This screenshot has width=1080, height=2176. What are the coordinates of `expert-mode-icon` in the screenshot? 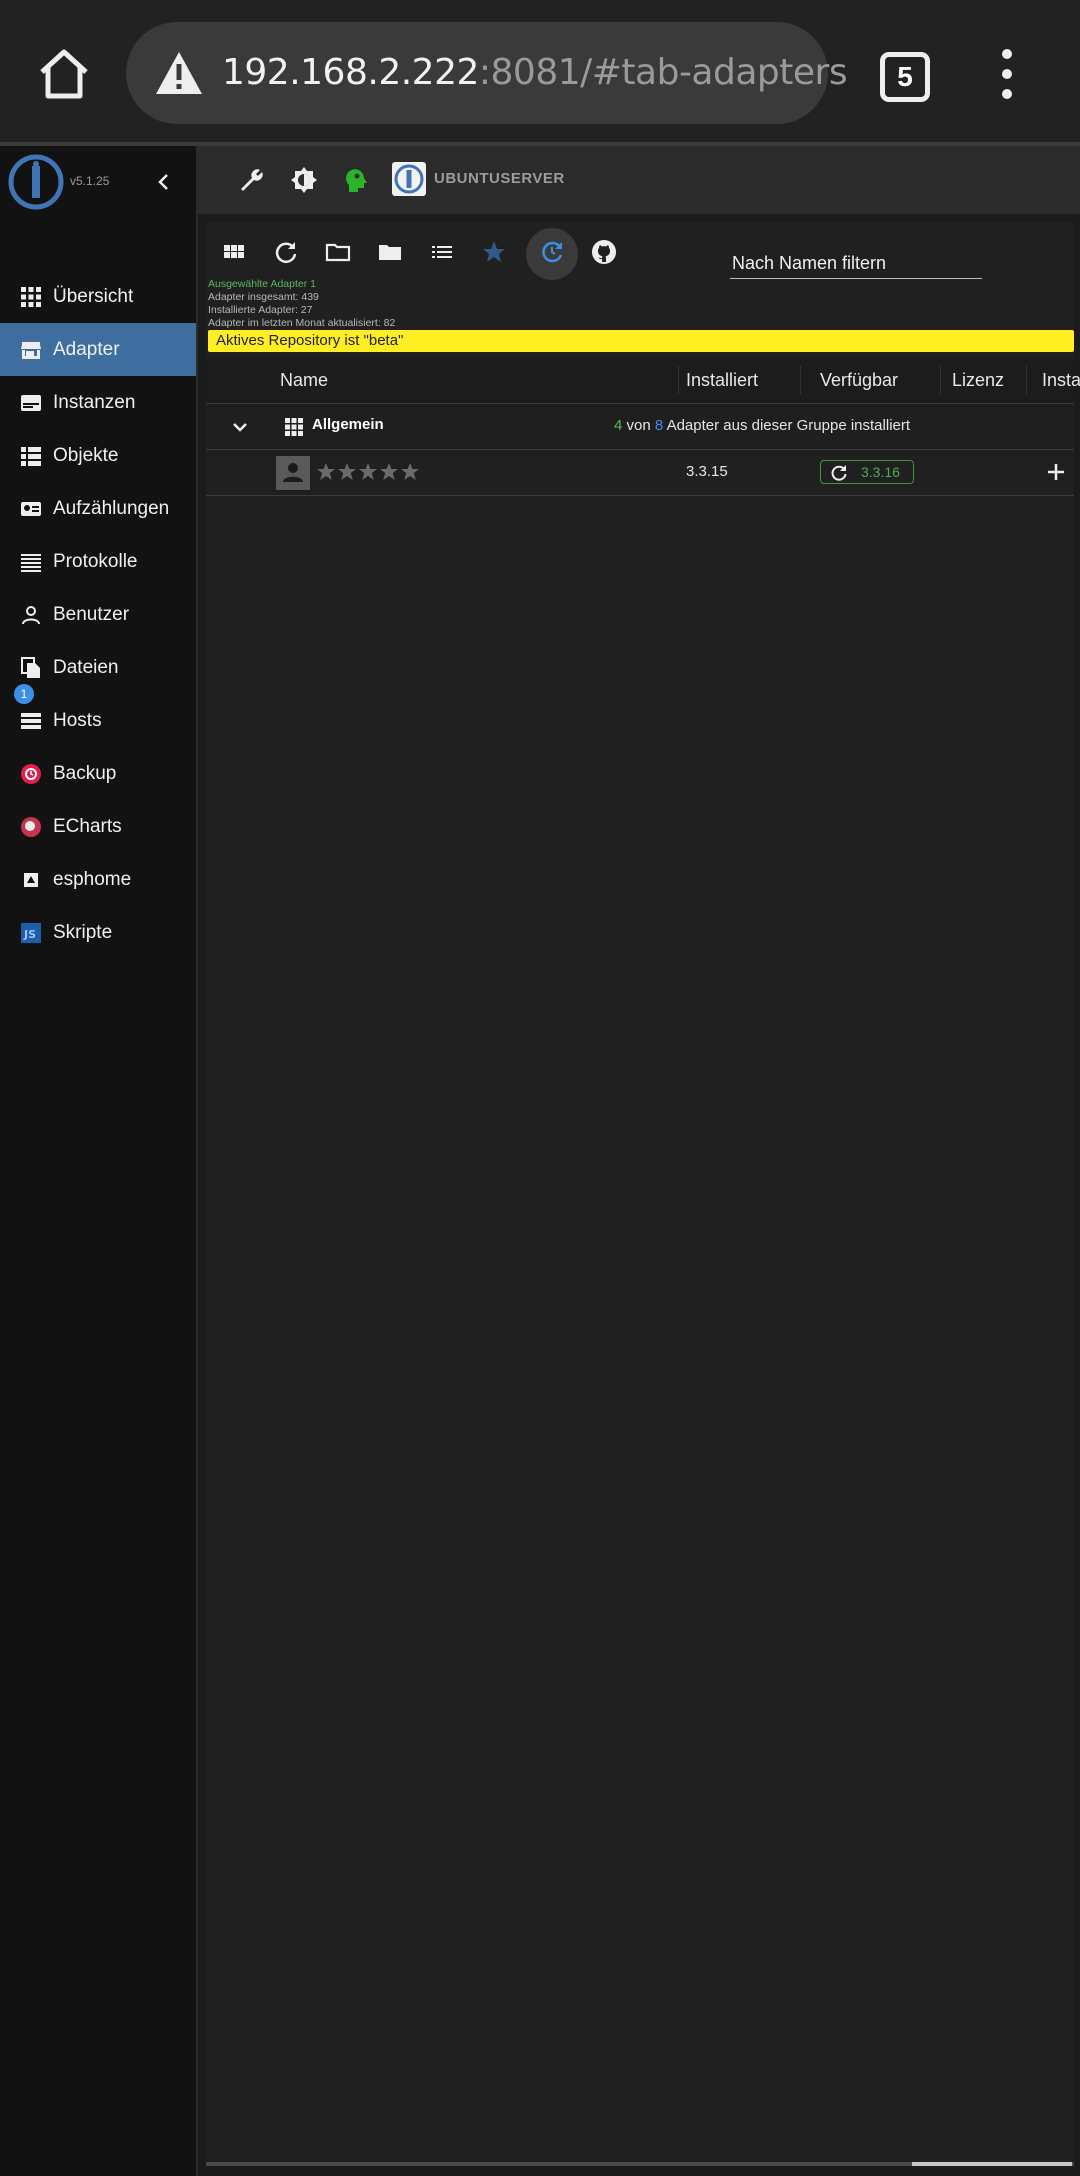 It's located at (356, 180).